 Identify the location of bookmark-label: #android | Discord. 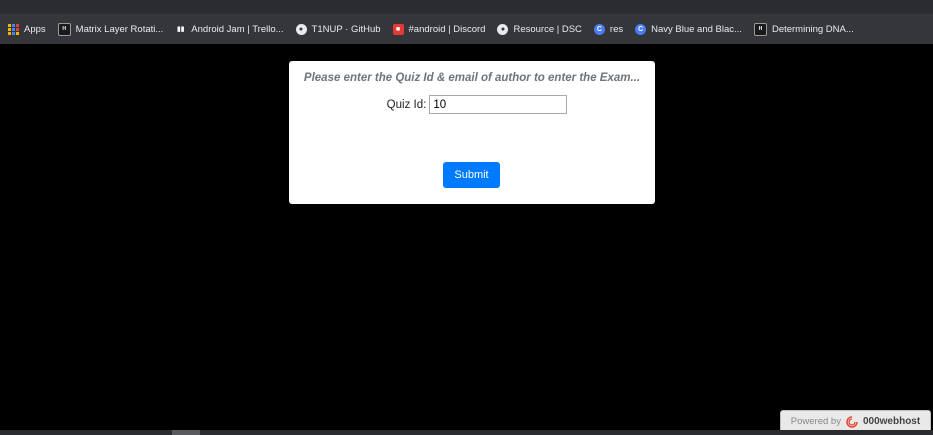
(447, 29).